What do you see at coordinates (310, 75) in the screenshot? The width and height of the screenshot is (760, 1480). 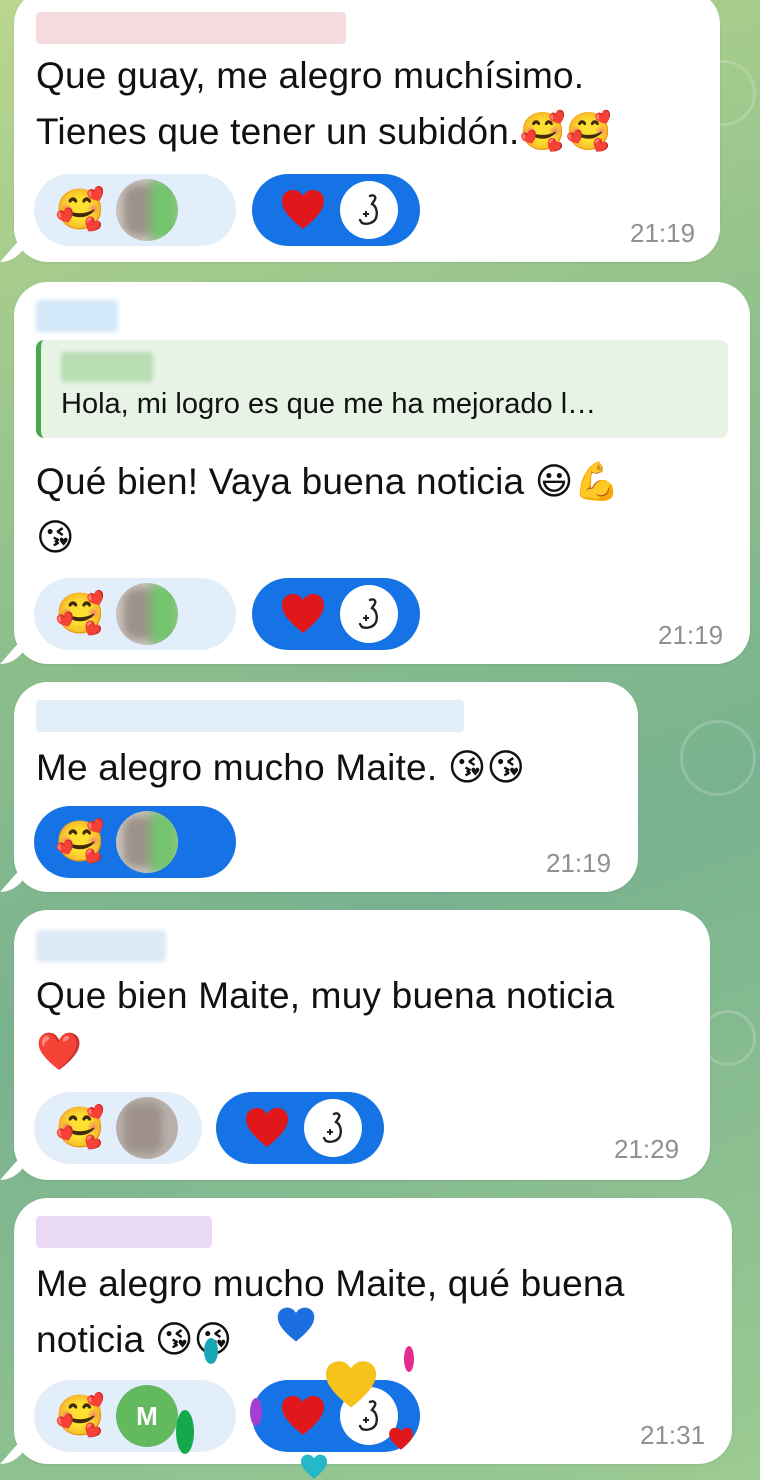 I see `message-line: Que guay, me alegro muchísimo.` at bounding box center [310, 75].